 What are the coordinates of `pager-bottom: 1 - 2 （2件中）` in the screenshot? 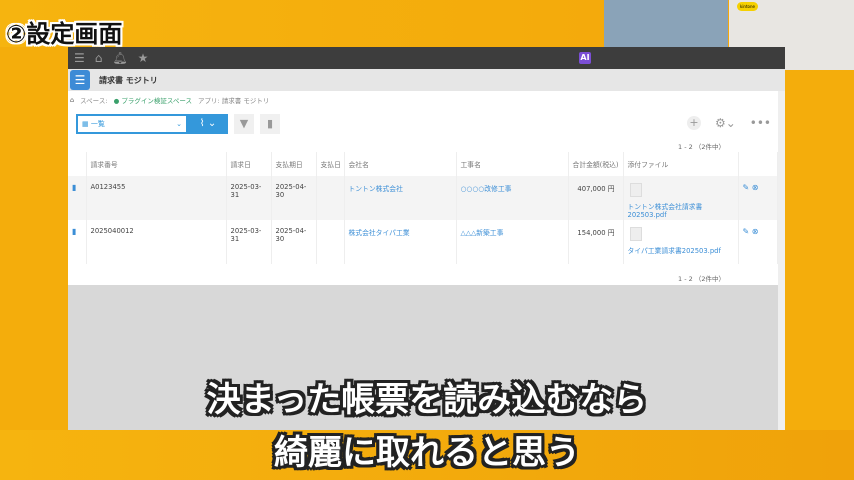 It's located at (701, 279).